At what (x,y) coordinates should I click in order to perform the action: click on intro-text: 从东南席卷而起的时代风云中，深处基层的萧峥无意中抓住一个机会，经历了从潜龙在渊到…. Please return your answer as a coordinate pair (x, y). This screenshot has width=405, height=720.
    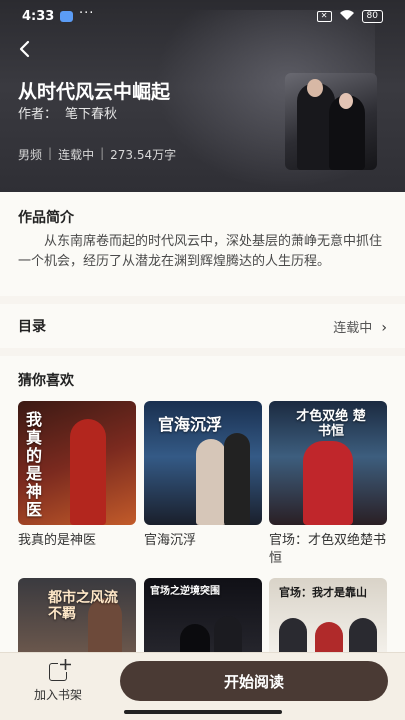
    Looking at the image, I should click on (200, 251).